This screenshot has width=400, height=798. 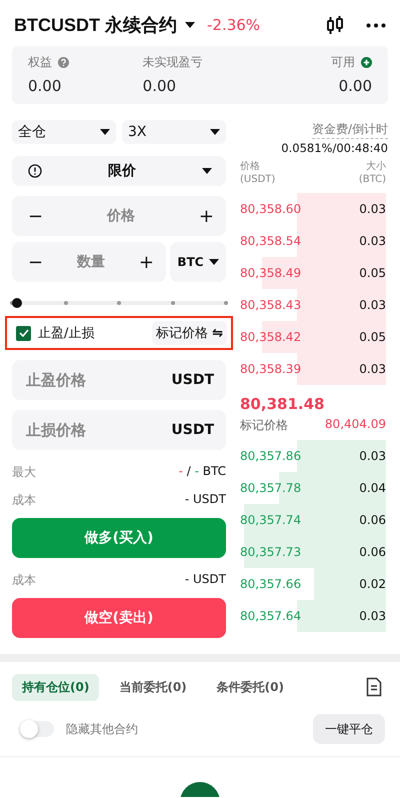 I want to click on check-icon, so click(x=23, y=333).